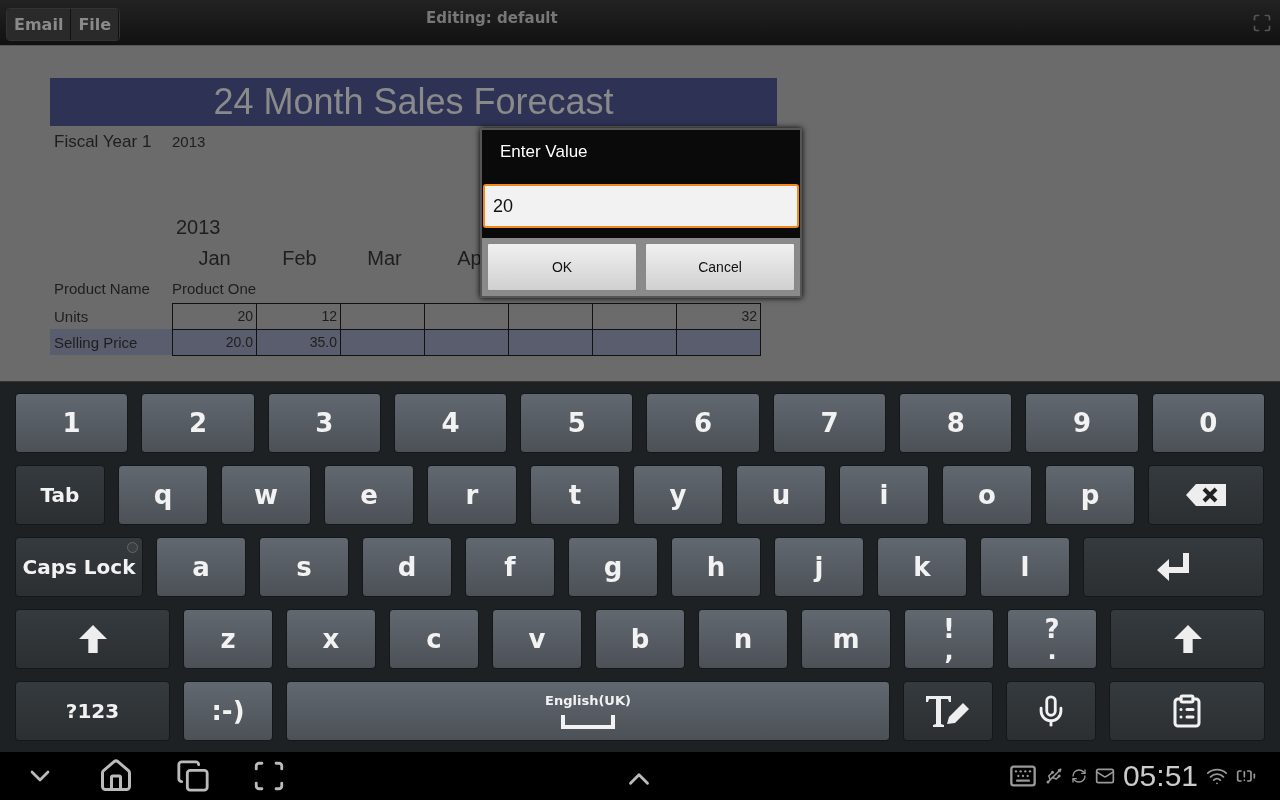 The height and width of the screenshot is (800, 1280). What do you see at coordinates (369, 495) in the screenshot?
I see `key: e` at bounding box center [369, 495].